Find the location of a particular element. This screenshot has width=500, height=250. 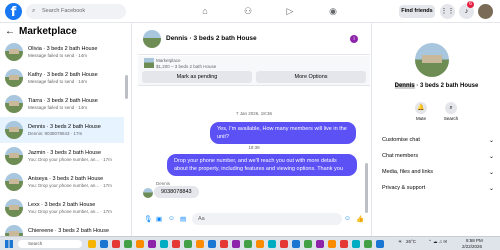

emoji-icon: ☺ is located at coordinates (347, 218).